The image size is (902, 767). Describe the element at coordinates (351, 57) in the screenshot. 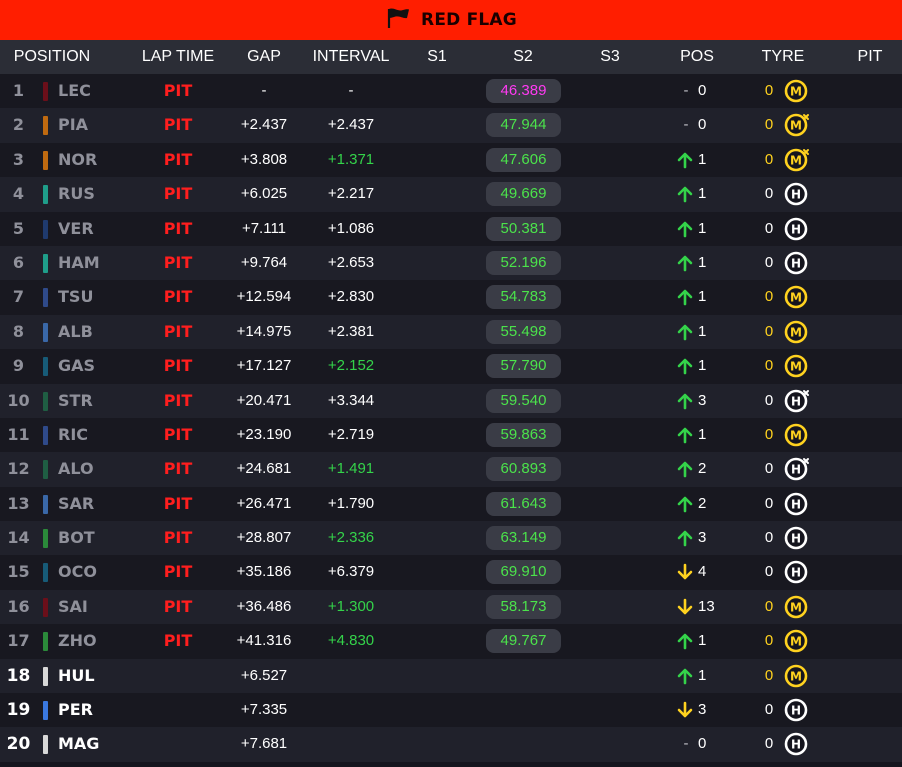

I see `col-interval: INTERVAL` at that location.